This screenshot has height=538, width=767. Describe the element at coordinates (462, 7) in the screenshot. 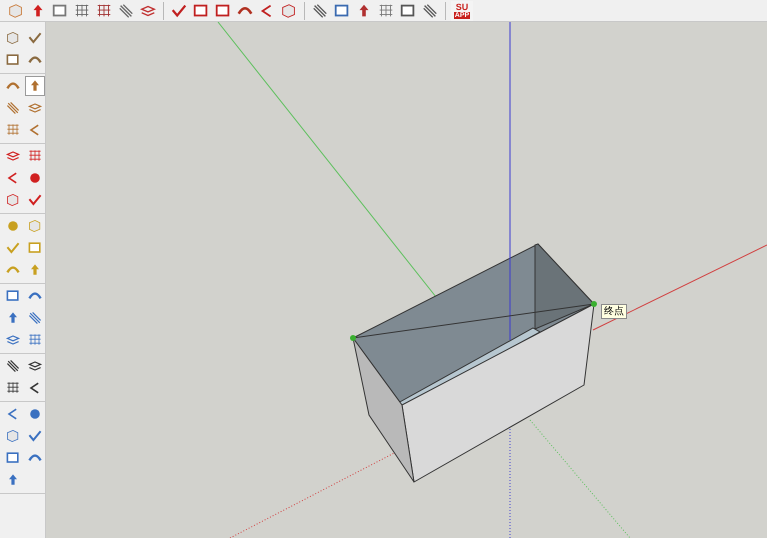

I see `logo-text: SU` at that location.